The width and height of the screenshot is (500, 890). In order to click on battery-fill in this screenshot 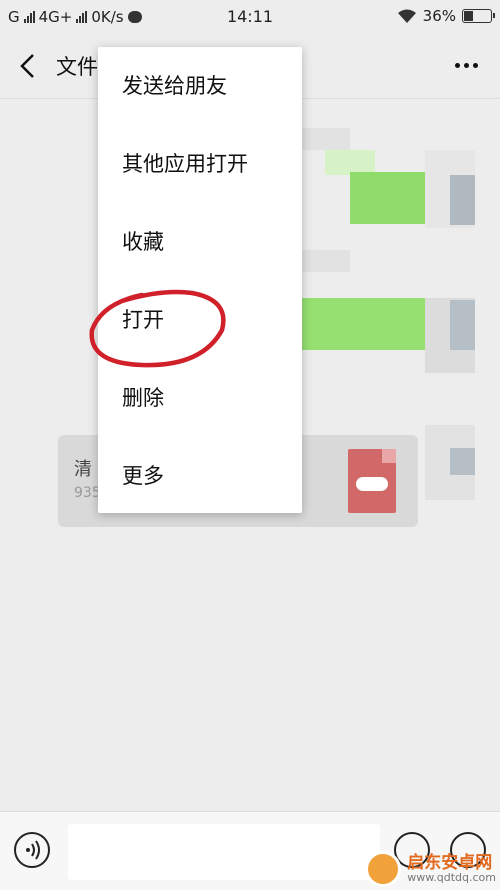, I will do `click(468, 16)`.